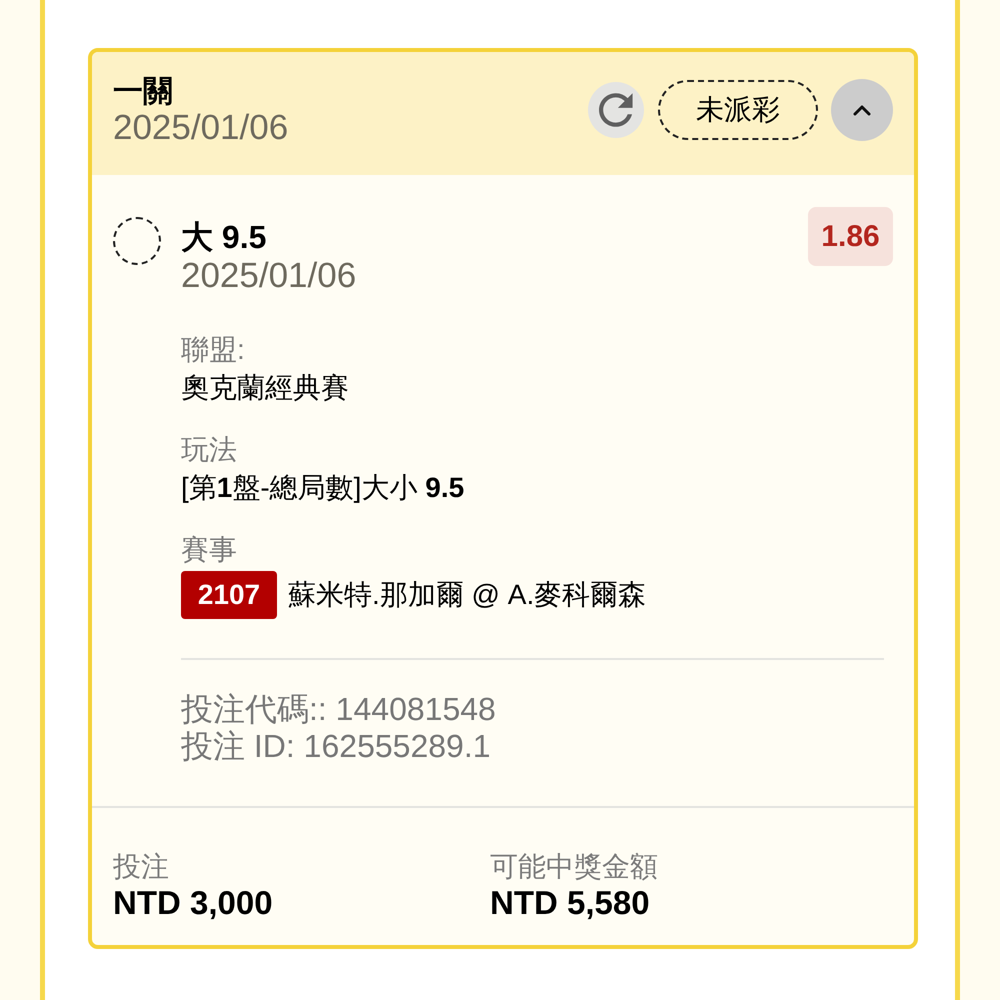  What do you see at coordinates (229, 595) in the screenshot?
I see `event-code-tag: 2107` at bounding box center [229, 595].